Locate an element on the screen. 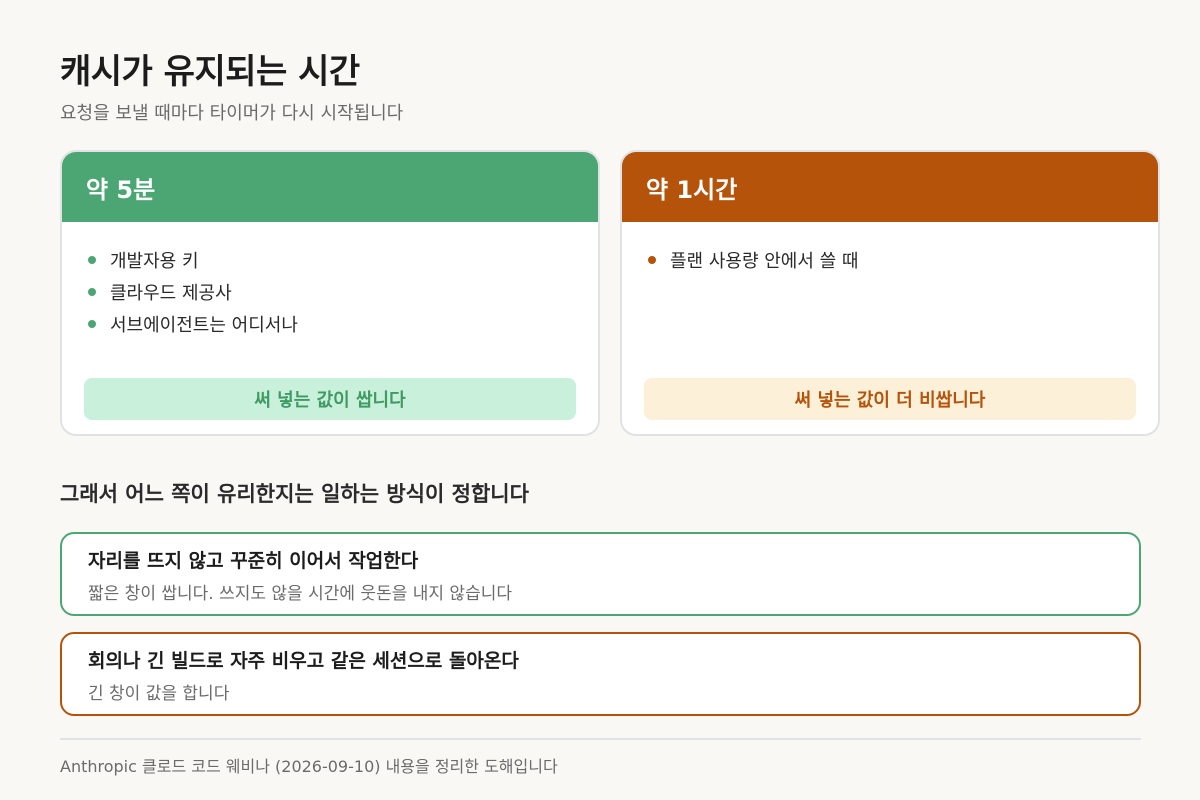 The image size is (1200, 800). option-description: 긴 창이 값을 합니다 is located at coordinates (159, 694).